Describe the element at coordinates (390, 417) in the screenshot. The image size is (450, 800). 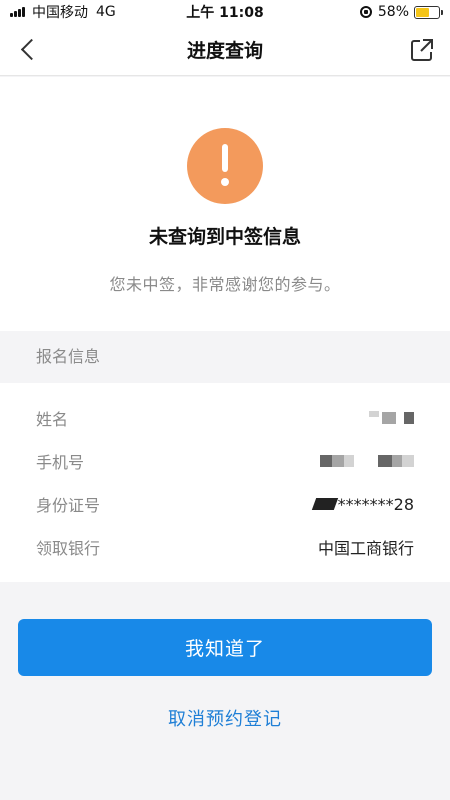
I see `name-value-masked` at that location.